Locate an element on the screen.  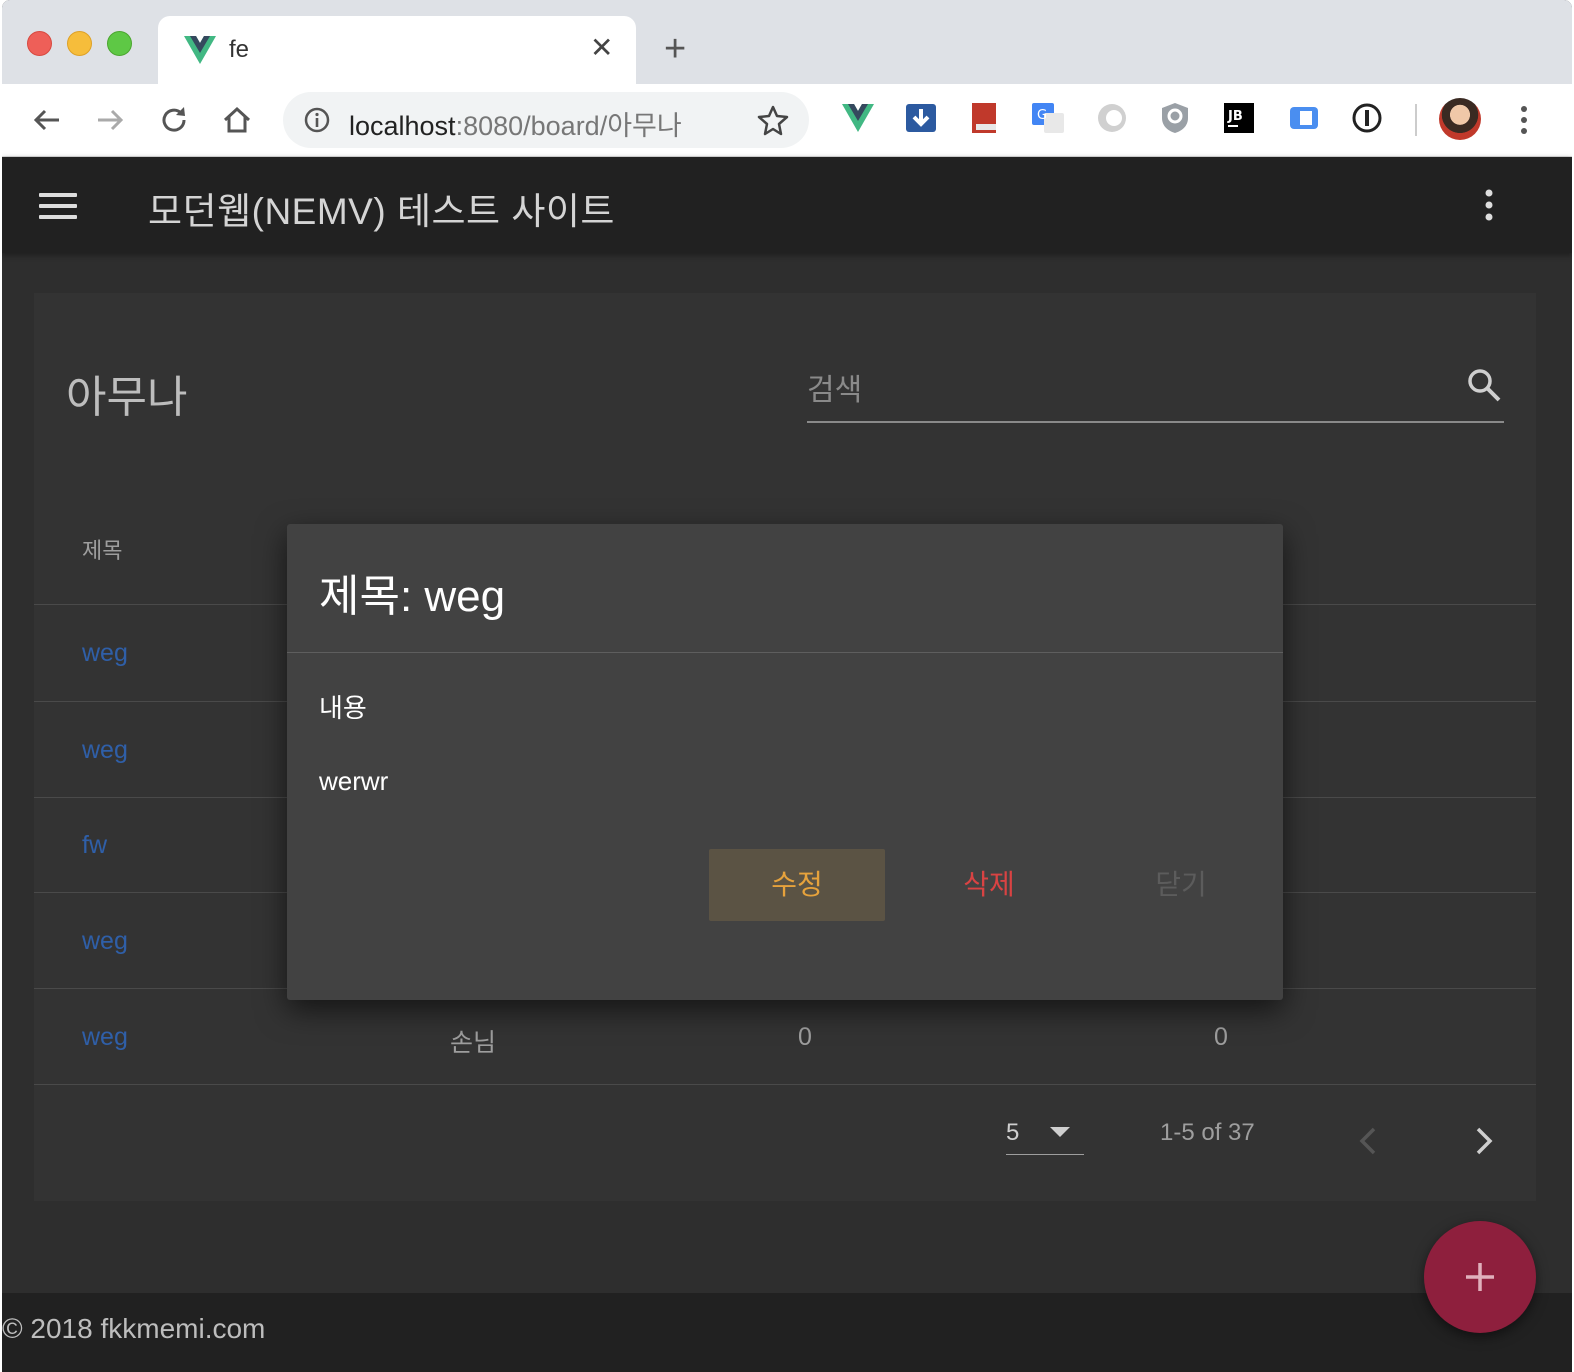
add-post-button is located at coordinates (1480, 1277).